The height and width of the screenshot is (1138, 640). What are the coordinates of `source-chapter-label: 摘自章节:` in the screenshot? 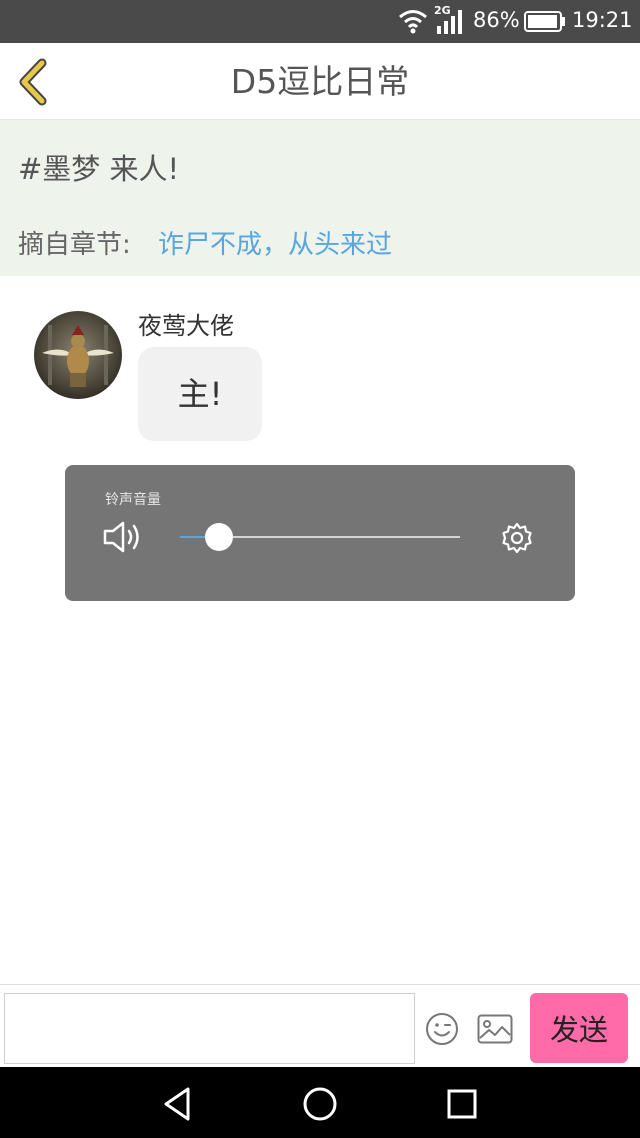 It's located at (74, 245).